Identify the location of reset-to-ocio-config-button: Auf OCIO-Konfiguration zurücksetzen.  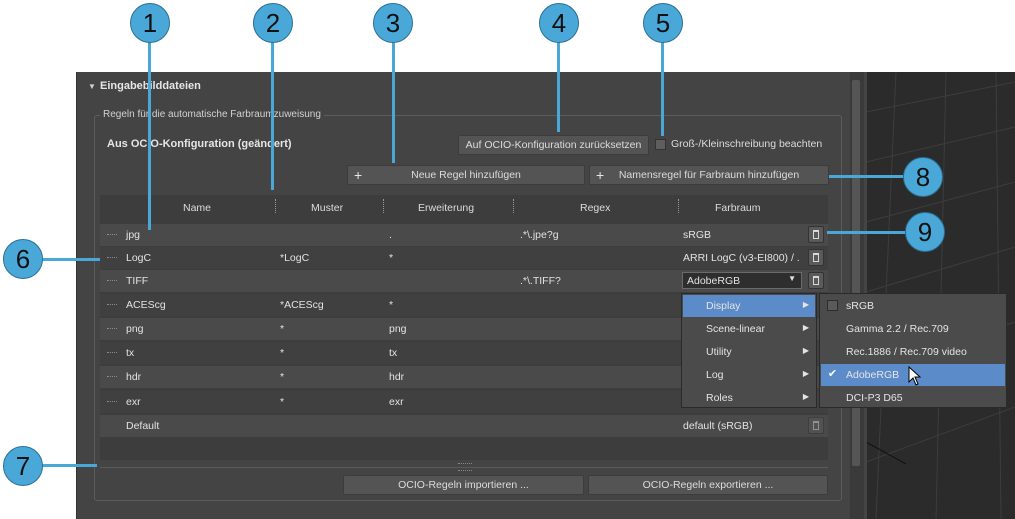
(553, 145).